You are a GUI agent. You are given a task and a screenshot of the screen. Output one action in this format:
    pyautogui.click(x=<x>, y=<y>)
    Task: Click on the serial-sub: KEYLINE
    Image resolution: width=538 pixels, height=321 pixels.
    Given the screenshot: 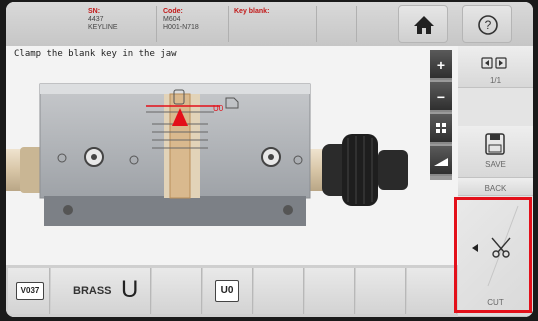 What is the action you would take?
    pyautogui.click(x=103, y=27)
    